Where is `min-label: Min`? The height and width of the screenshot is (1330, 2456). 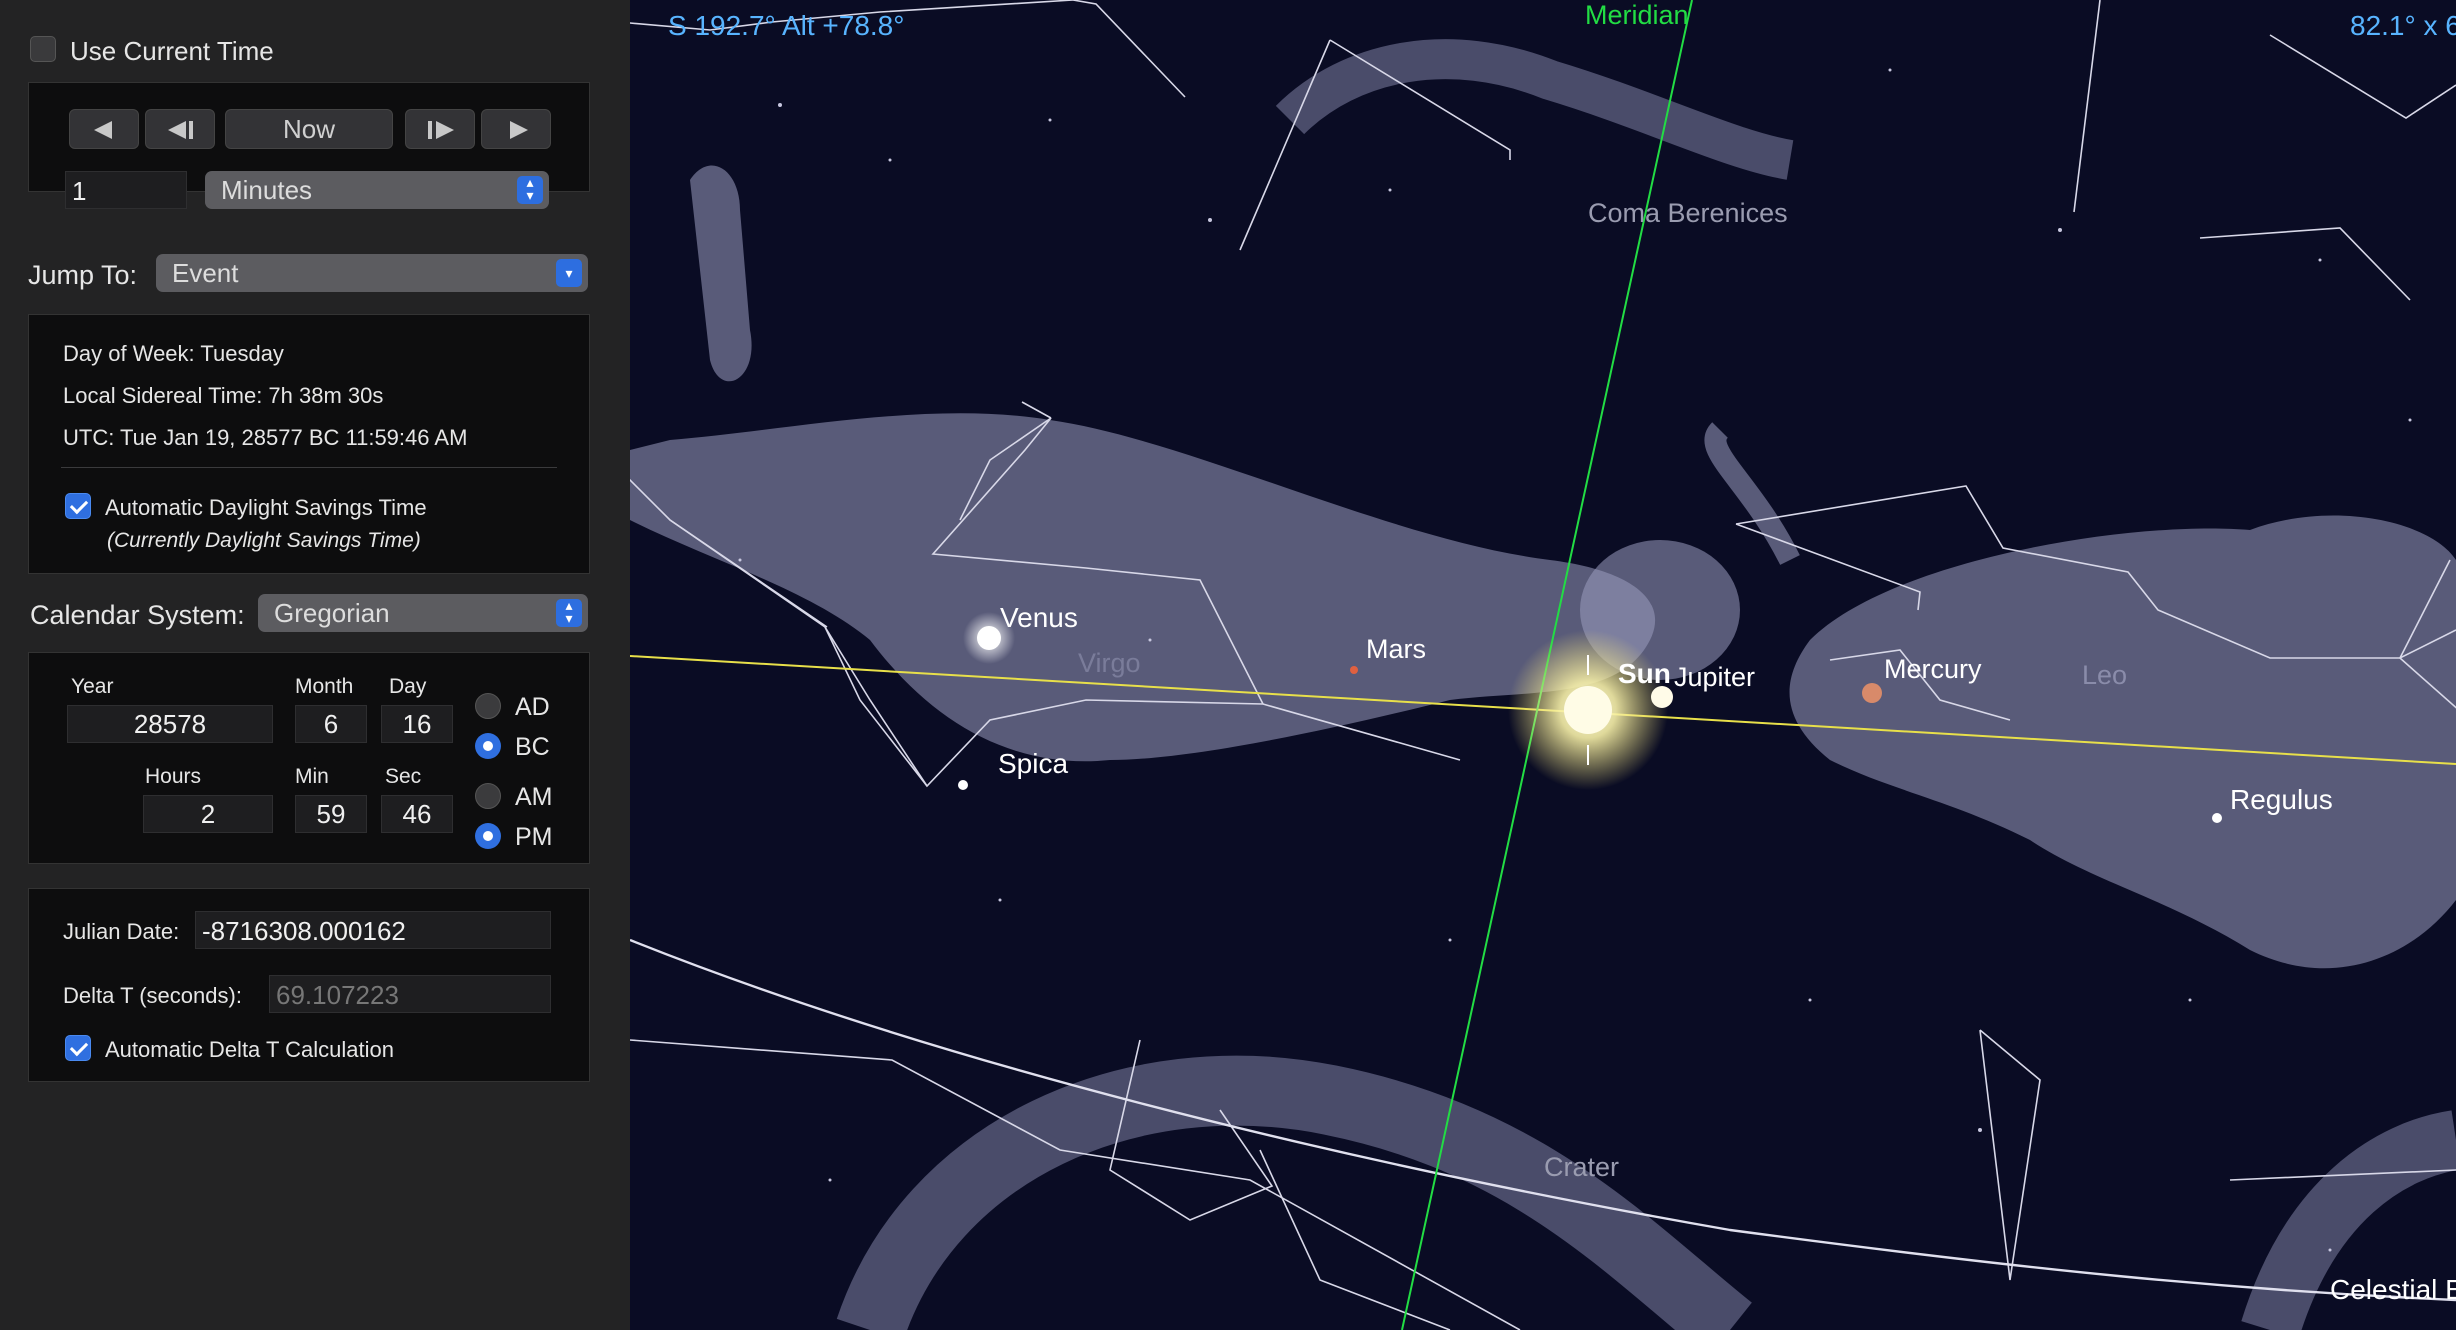
min-label: Min is located at coordinates (312, 776).